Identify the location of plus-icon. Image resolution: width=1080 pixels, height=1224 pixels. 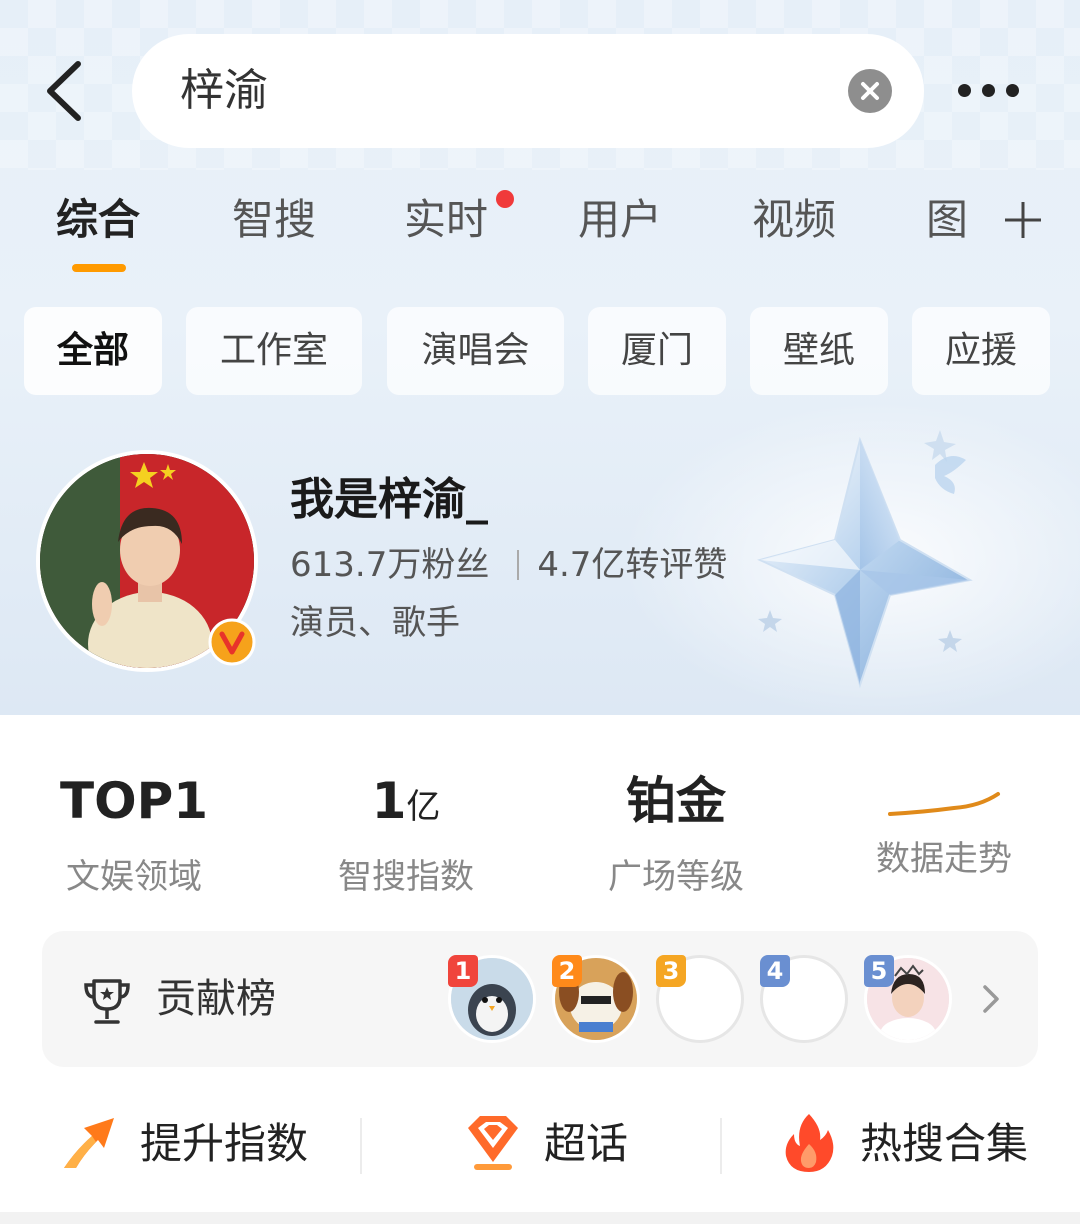
(1023, 220).